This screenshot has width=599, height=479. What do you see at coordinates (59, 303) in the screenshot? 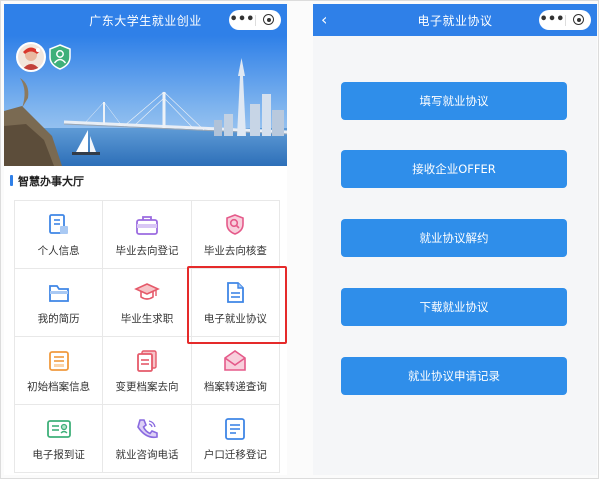
I see `service-item-my-resume: 我的简历` at bounding box center [59, 303].